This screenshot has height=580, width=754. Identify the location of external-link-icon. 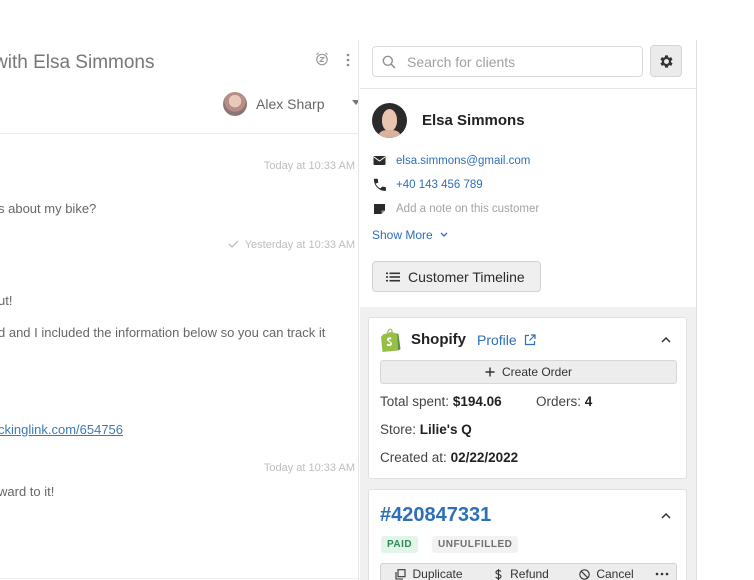
(530, 340).